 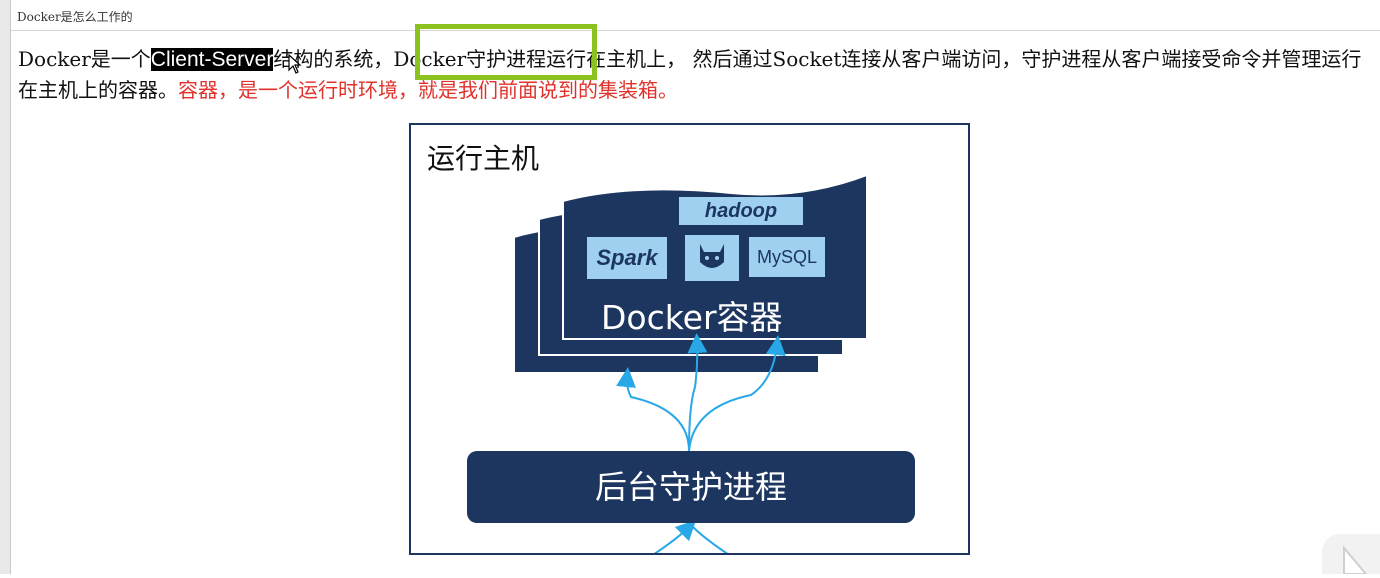 I want to click on spark-logo-icon: Spark, so click(x=627, y=258).